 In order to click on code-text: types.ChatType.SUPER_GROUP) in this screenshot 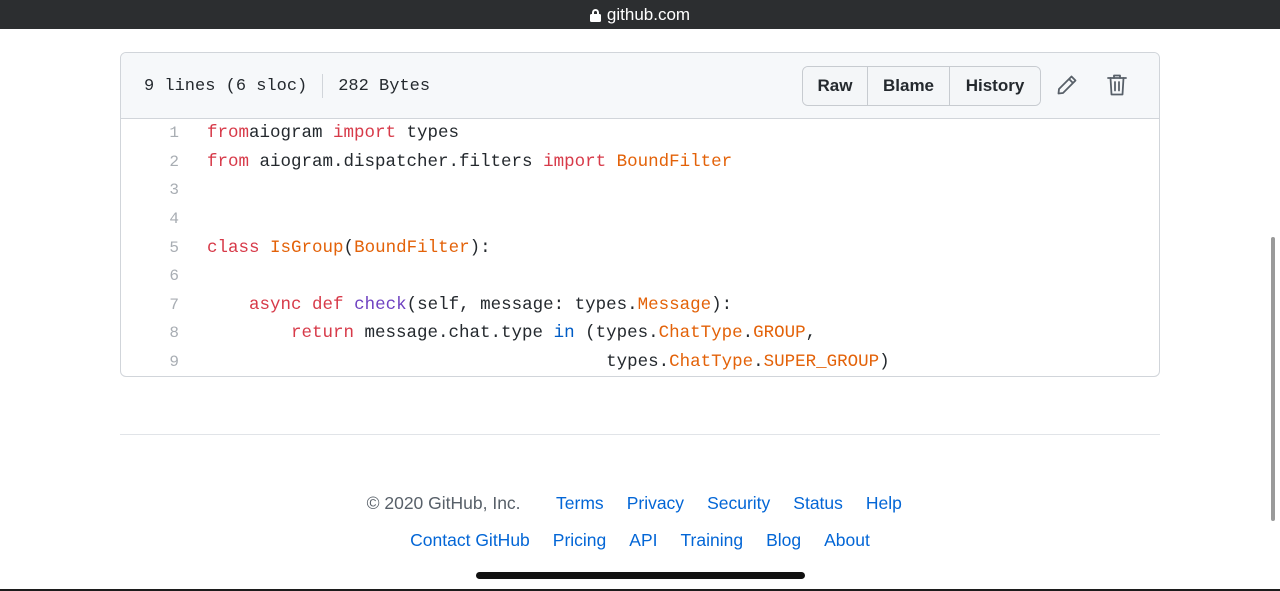, I will do `click(548, 362)`.